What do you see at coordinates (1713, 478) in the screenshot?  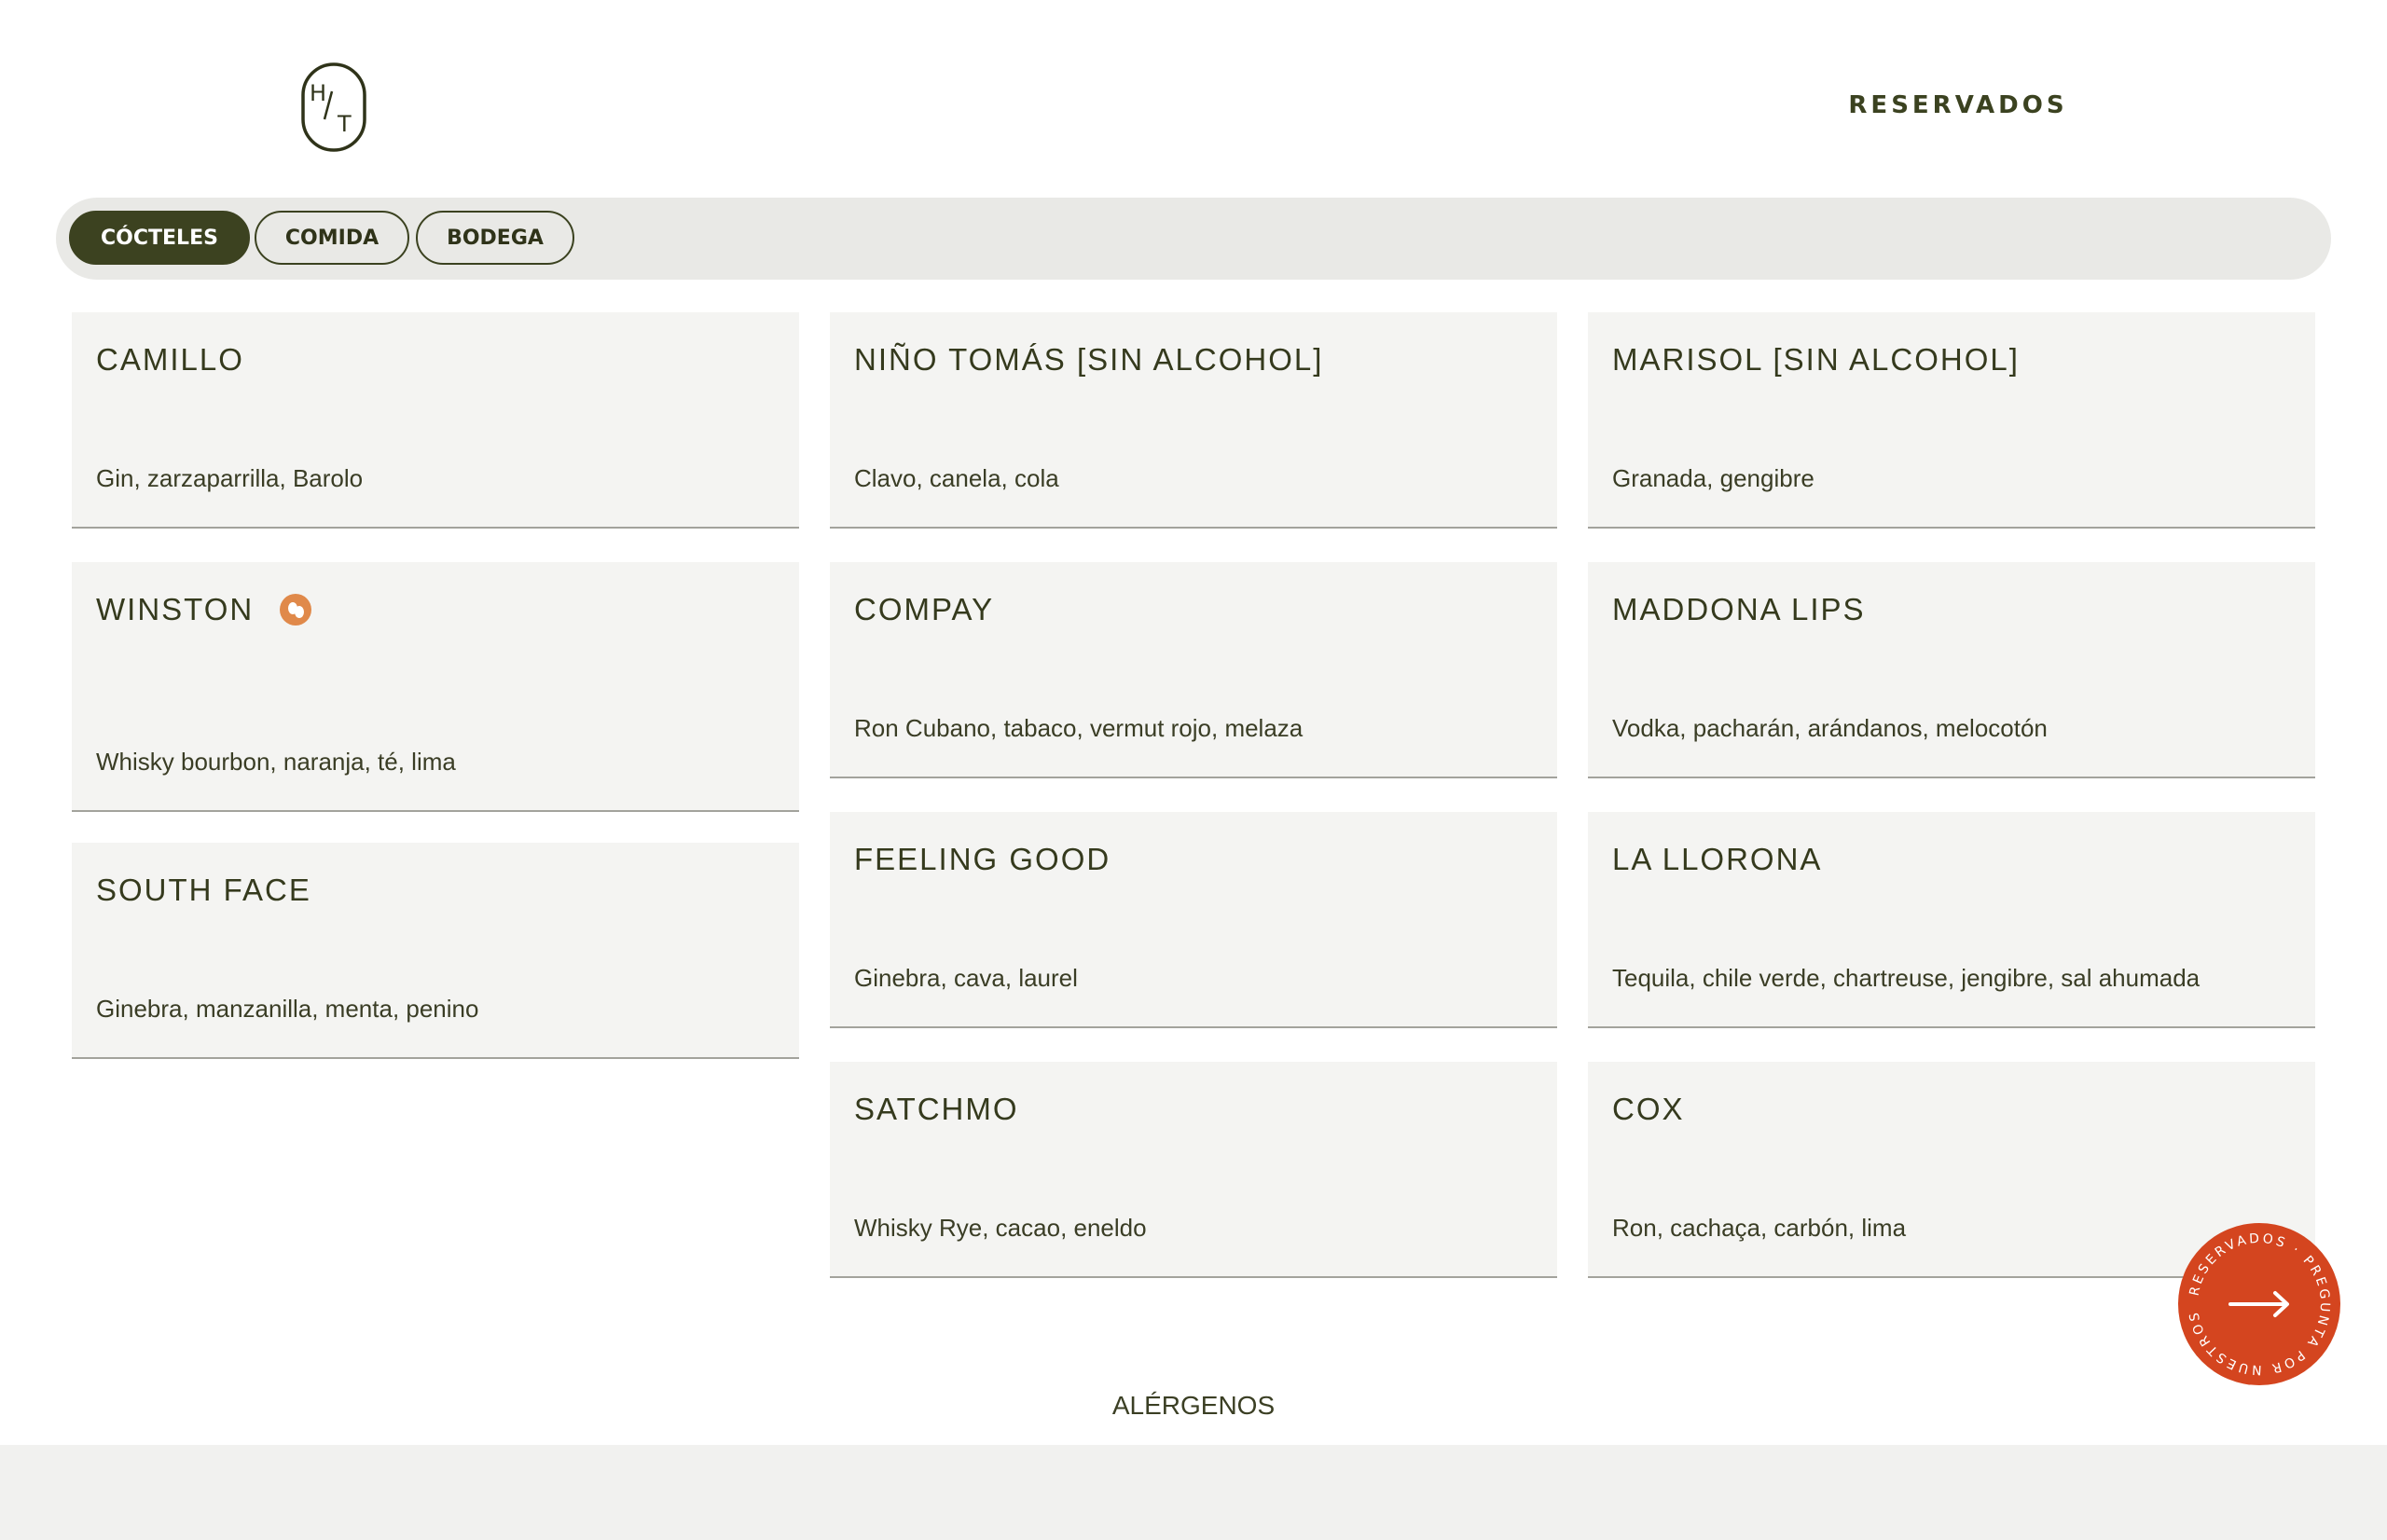 I see `menu-item-description: Granada, gengibre` at bounding box center [1713, 478].